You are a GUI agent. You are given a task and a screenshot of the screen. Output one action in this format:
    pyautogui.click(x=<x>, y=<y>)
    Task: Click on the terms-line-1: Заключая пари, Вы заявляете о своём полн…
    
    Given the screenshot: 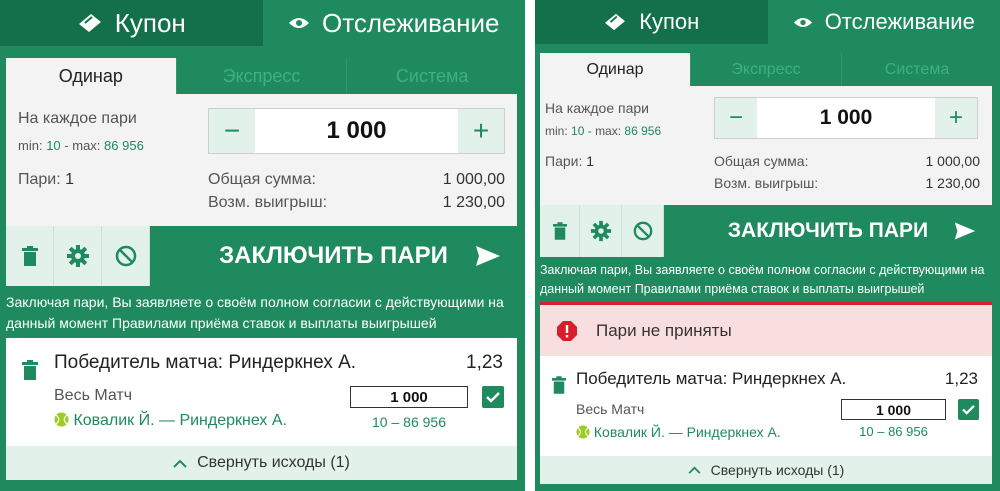 What is the action you would take?
    pyautogui.click(x=255, y=302)
    